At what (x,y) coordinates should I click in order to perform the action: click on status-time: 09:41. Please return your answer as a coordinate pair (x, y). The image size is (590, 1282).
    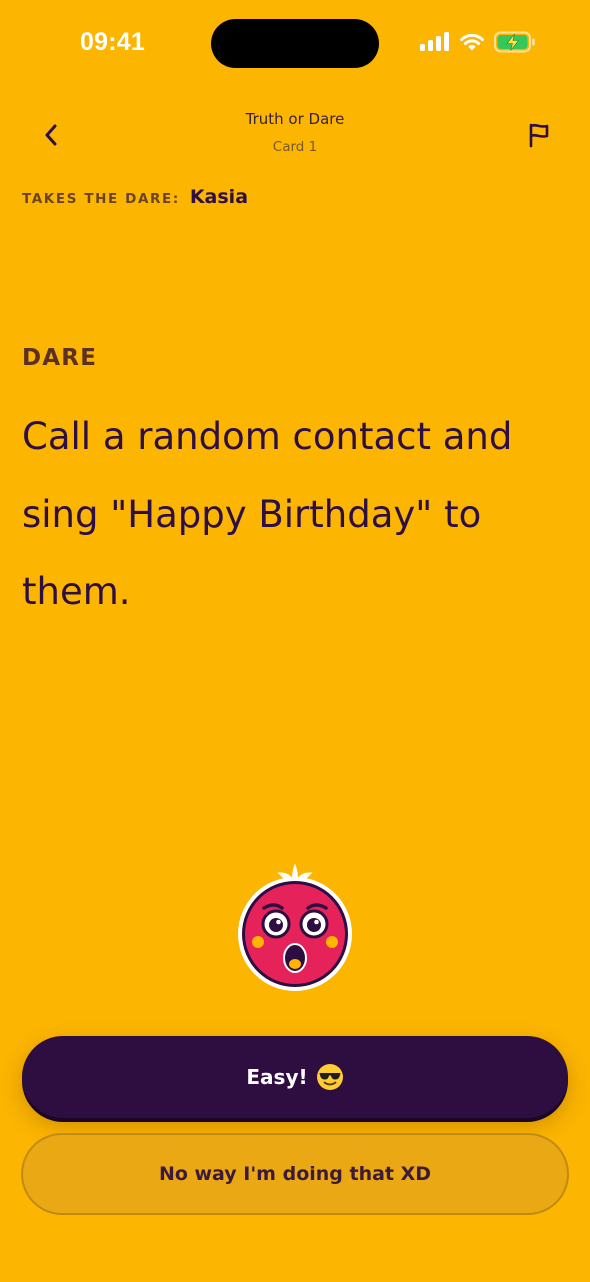
    Looking at the image, I should click on (112, 42).